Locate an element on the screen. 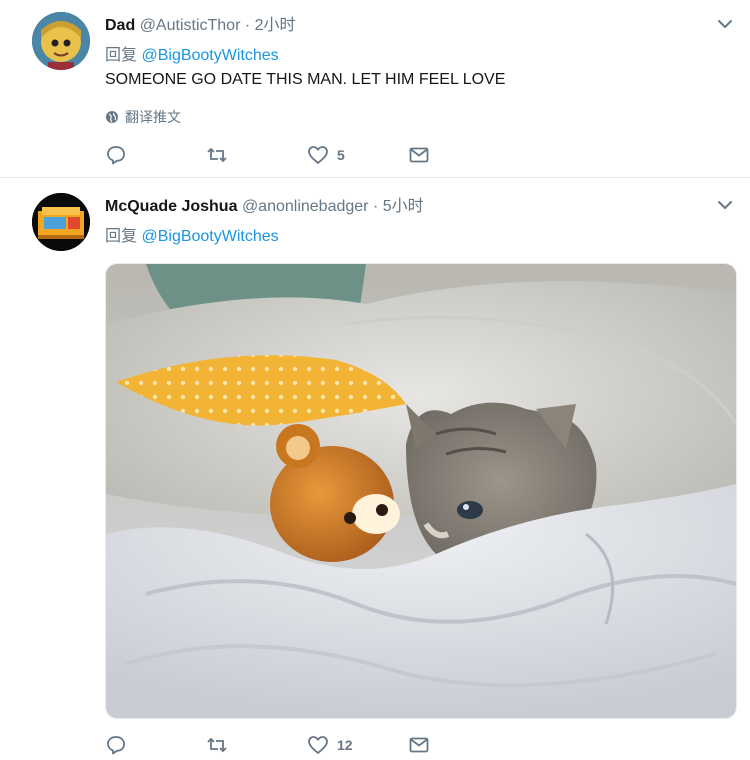  tweet-header: McQuade Joshua @anonlinebadger · 5小时 is located at coordinates (264, 204).